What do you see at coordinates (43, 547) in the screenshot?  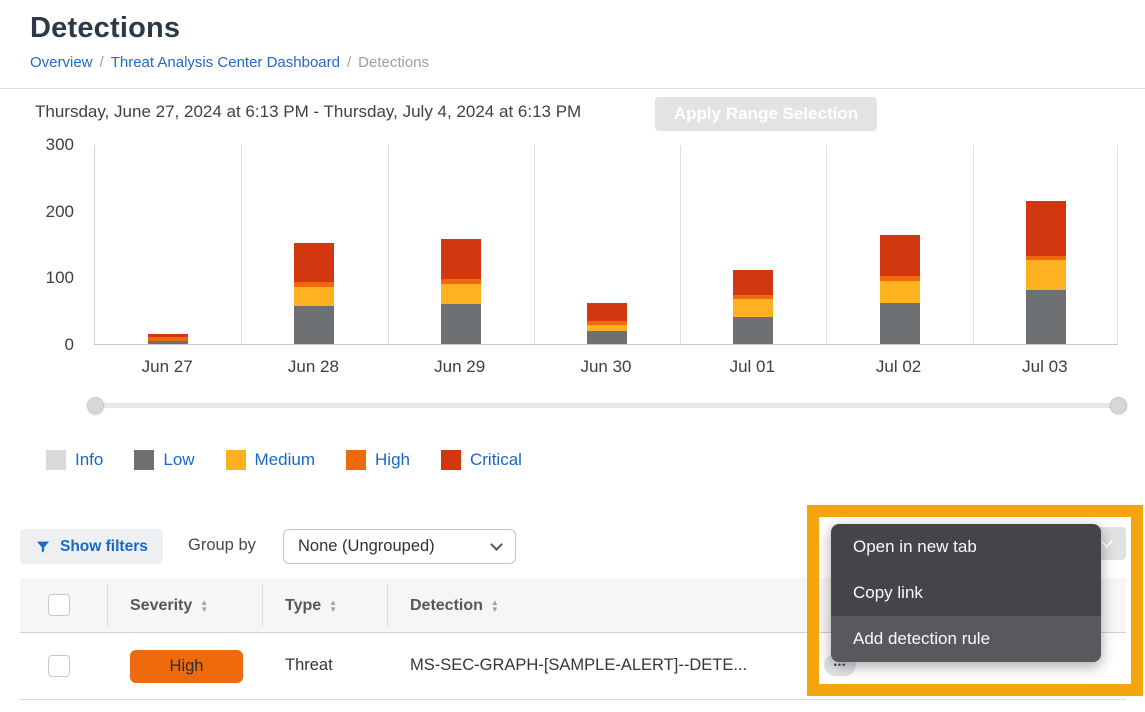 I see `filter-funnel-icon` at bounding box center [43, 547].